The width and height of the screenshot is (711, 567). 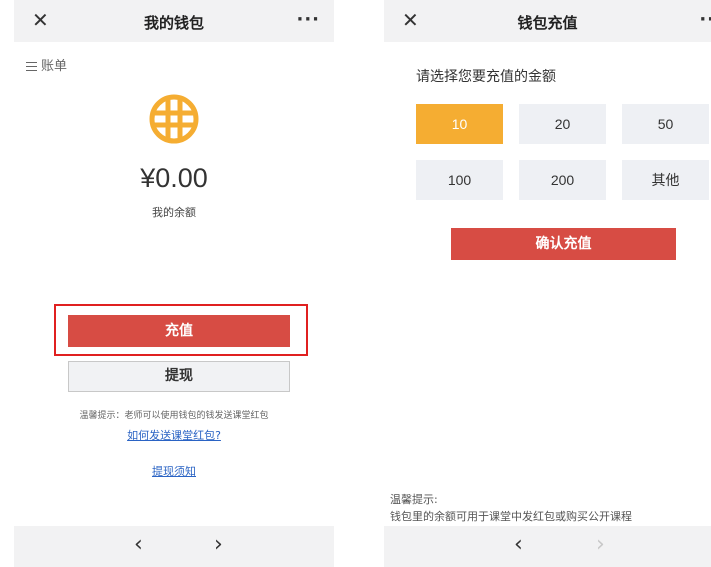 I want to click on more-icon: ··, so click(x=705, y=19).